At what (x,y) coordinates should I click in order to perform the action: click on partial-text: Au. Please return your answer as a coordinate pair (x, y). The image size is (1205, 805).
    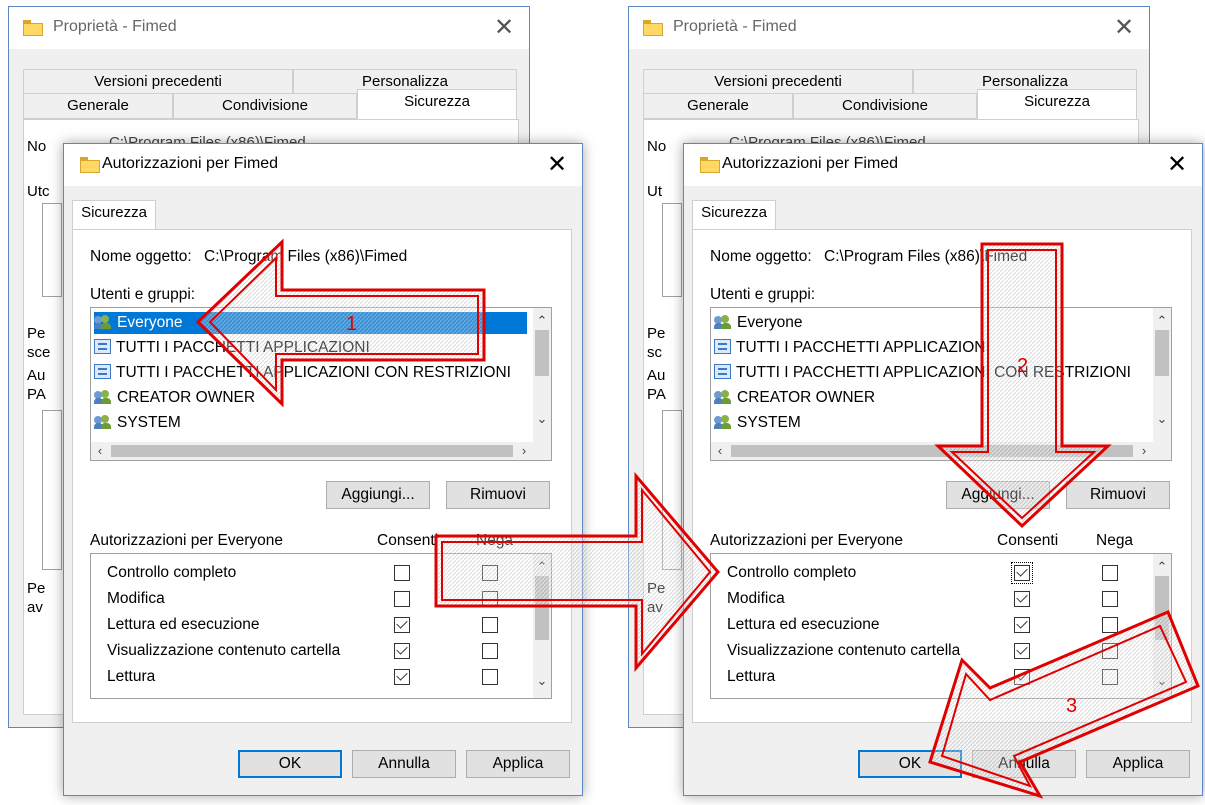
    Looking at the image, I should click on (36, 375).